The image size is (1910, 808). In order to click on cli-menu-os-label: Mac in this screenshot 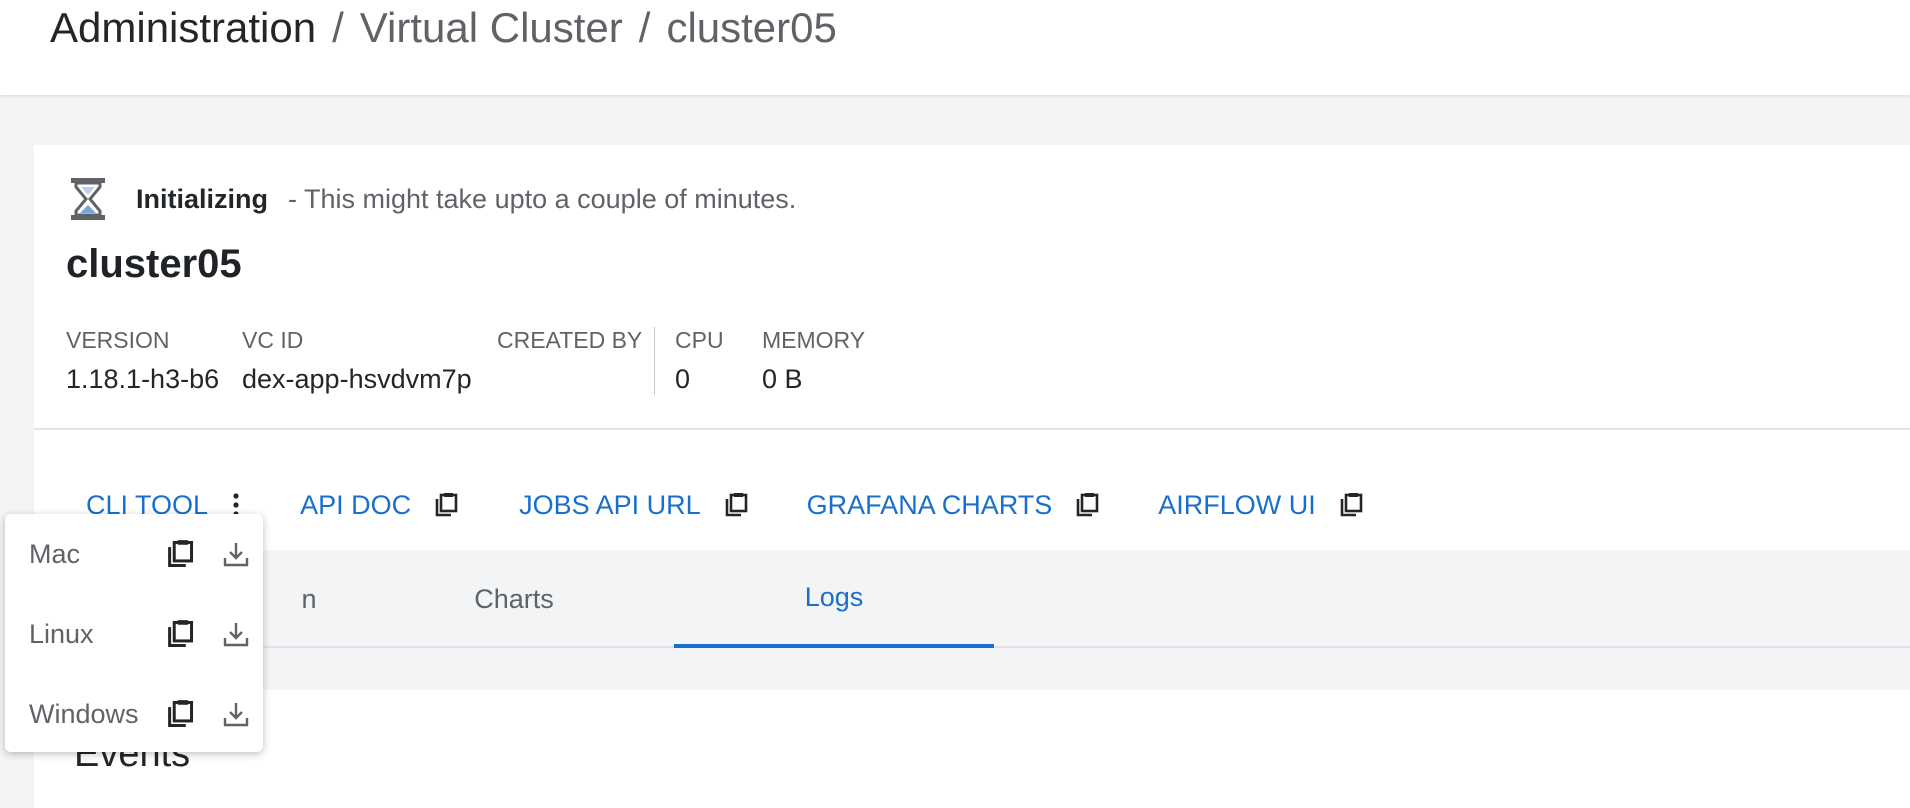, I will do `click(55, 553)`.